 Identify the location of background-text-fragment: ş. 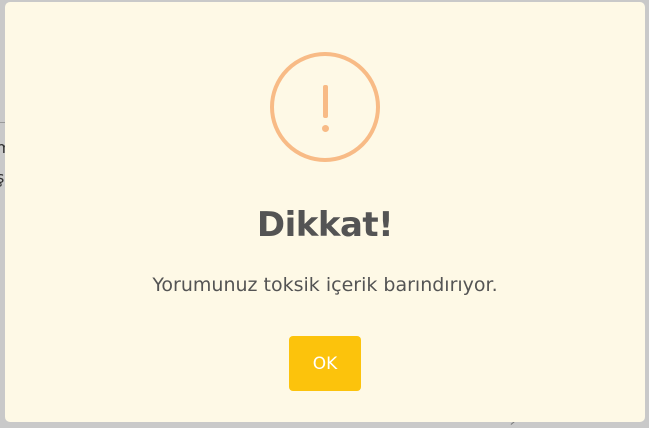
(2, 177).